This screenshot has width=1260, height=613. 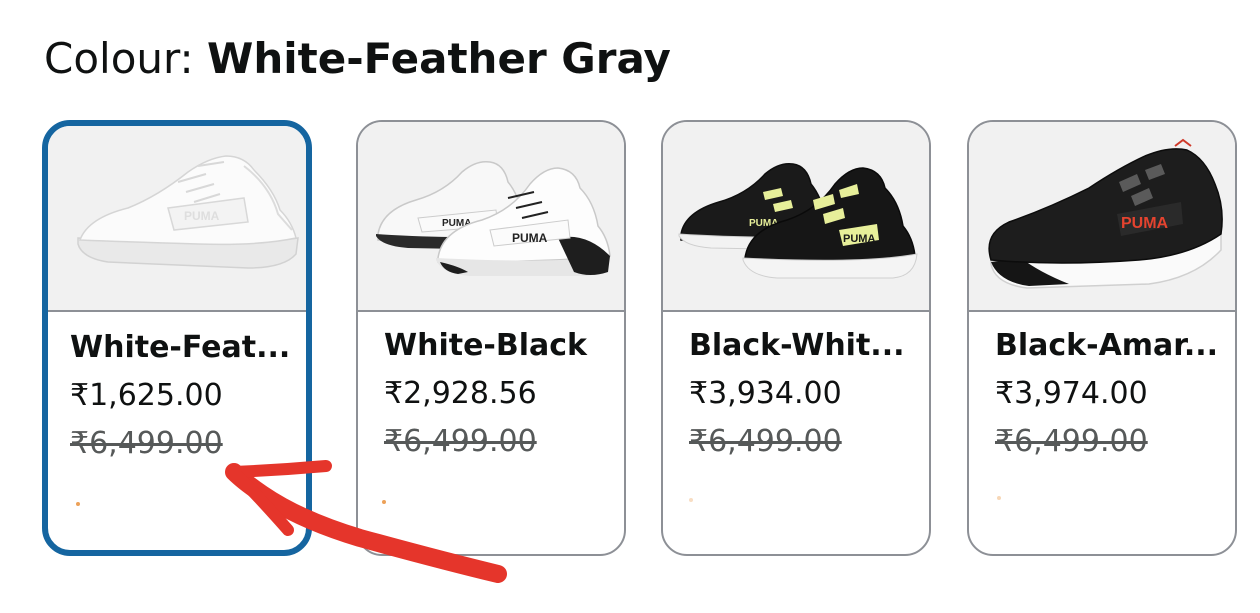 I want to click on swatch-price: ₹3,934.00, so click(x=765, y=393).